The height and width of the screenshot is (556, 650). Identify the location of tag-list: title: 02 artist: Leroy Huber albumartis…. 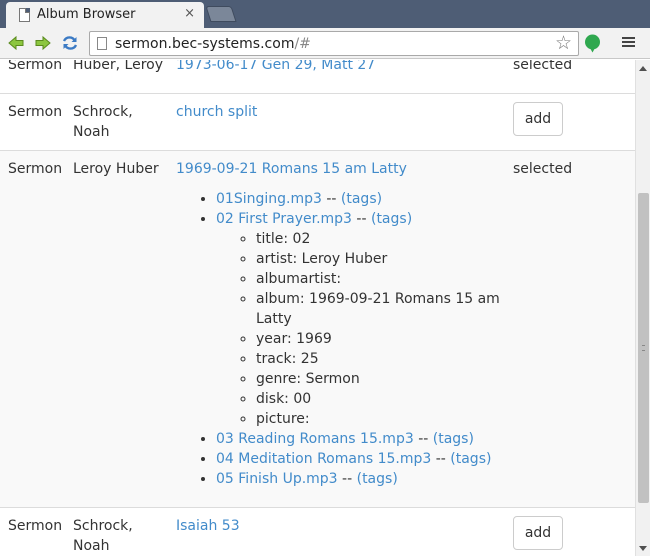
(386, 329).